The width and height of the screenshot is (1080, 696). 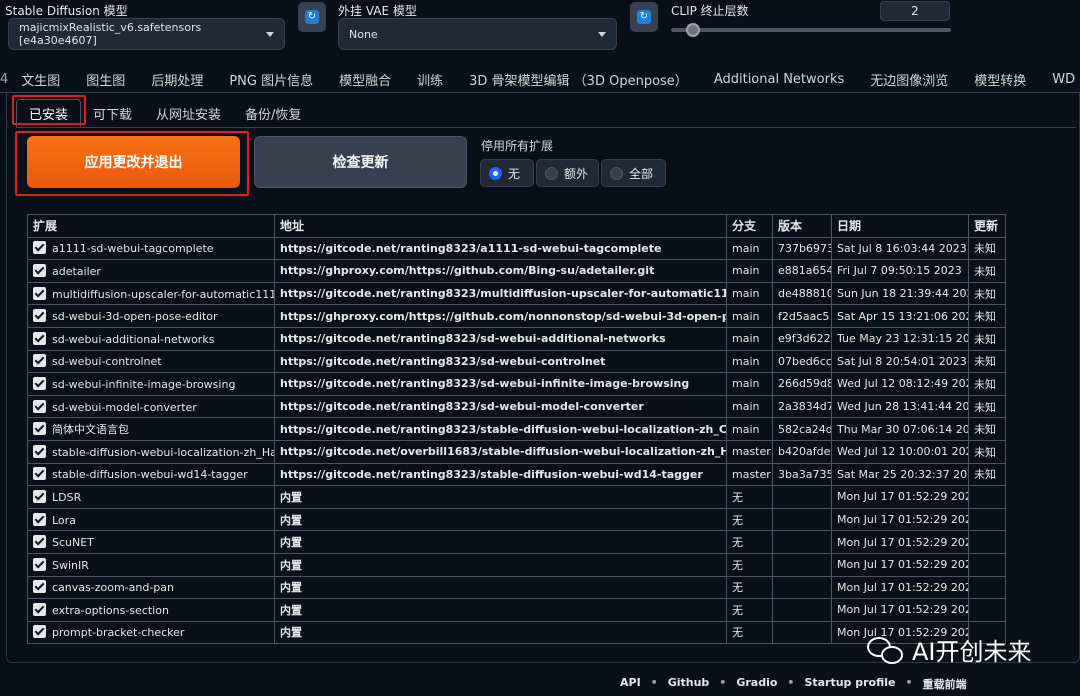 I want to click on tab-additional-networks: Additional Networks, so click(x=779, y=79).